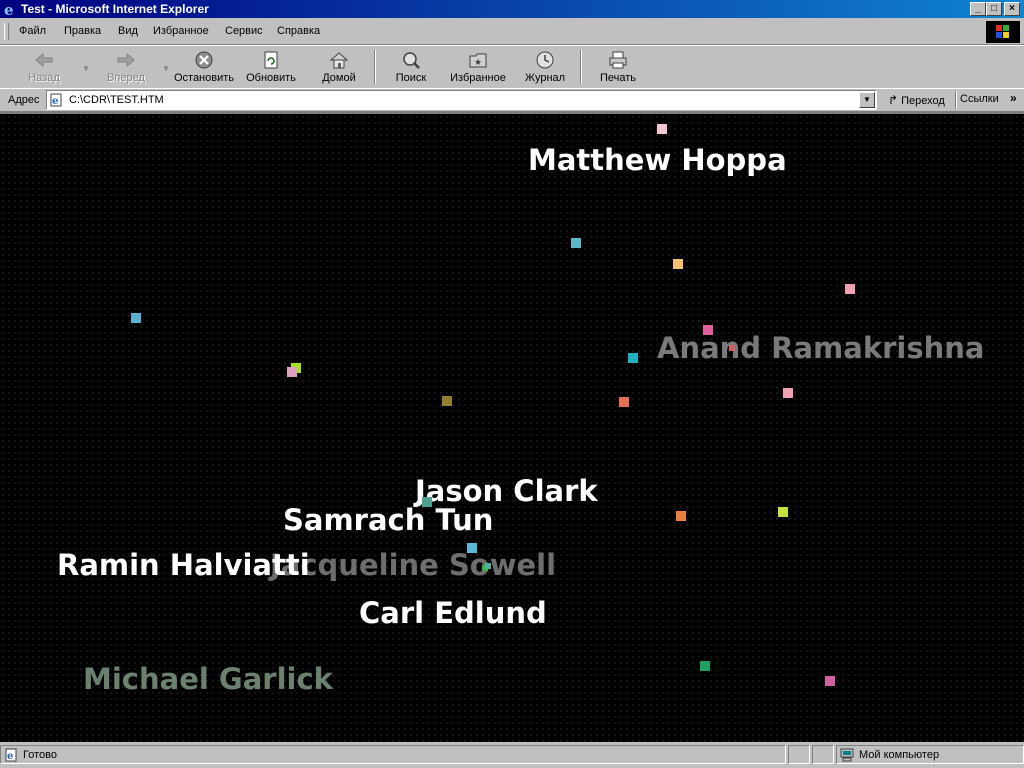 The height and width of the screenshot is (768, 1024). What do you see at coordinates (166, 68) in the screenshot?
I see `forward-dropdown-icon: ▼` at bounding box center [166, 68].